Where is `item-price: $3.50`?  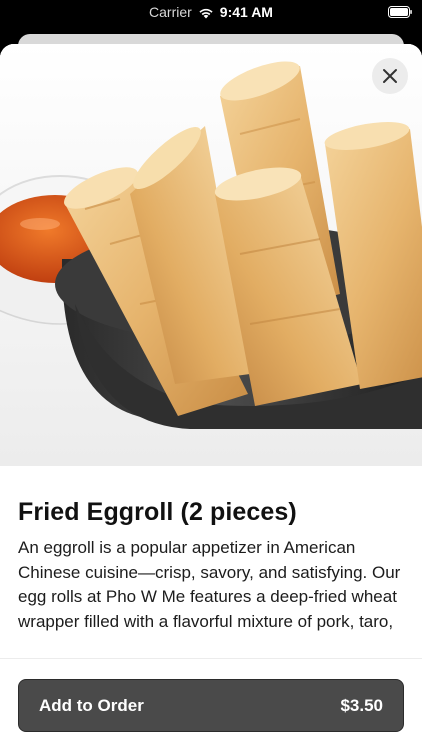
item-price: $3.50 is located at coordinates (361, 705).